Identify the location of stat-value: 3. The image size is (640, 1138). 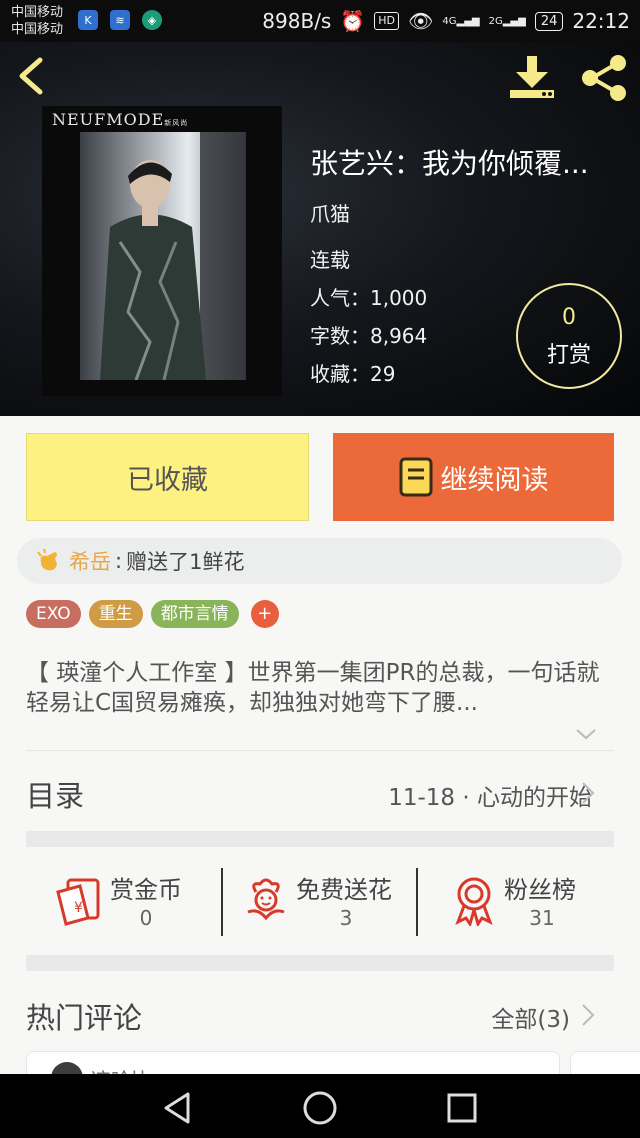
(346, 918).